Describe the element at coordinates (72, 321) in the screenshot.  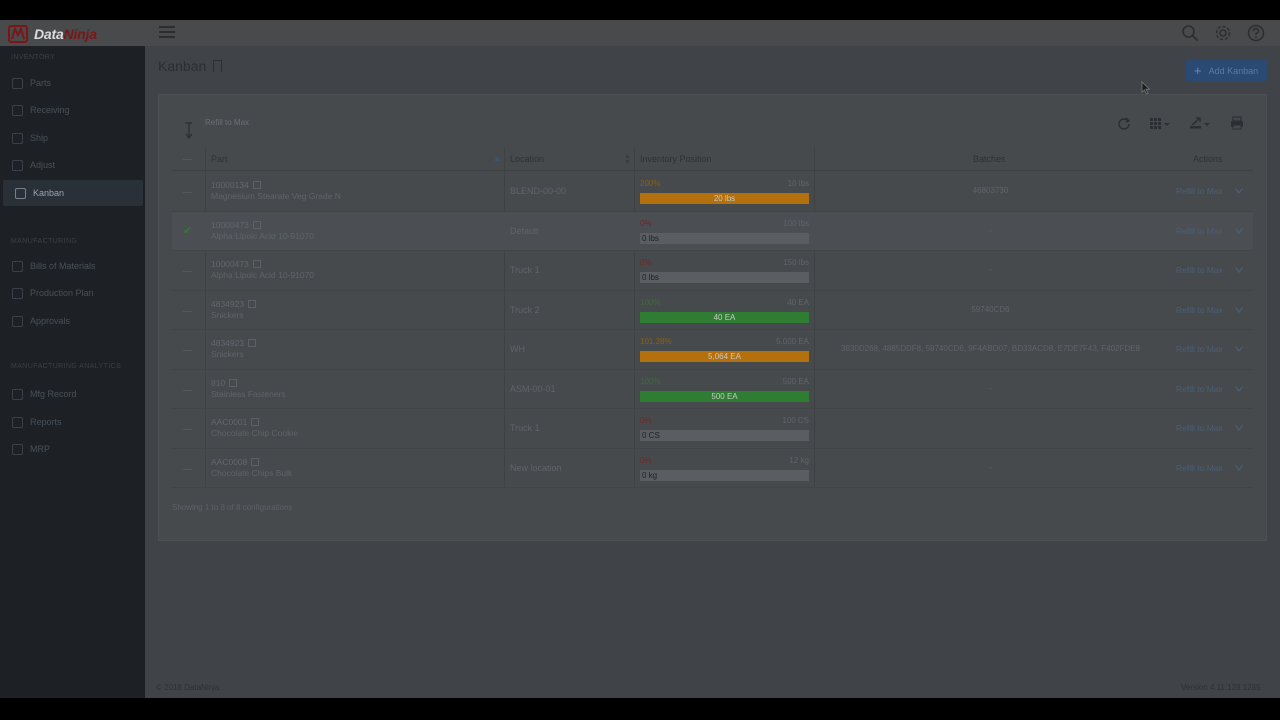
I see `sidebar-item-approvals: Approvals` at that location.